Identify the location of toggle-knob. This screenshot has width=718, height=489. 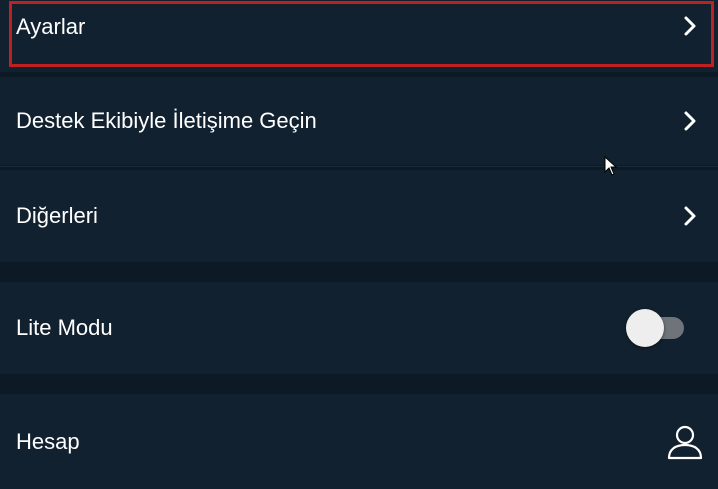
(645, 328).